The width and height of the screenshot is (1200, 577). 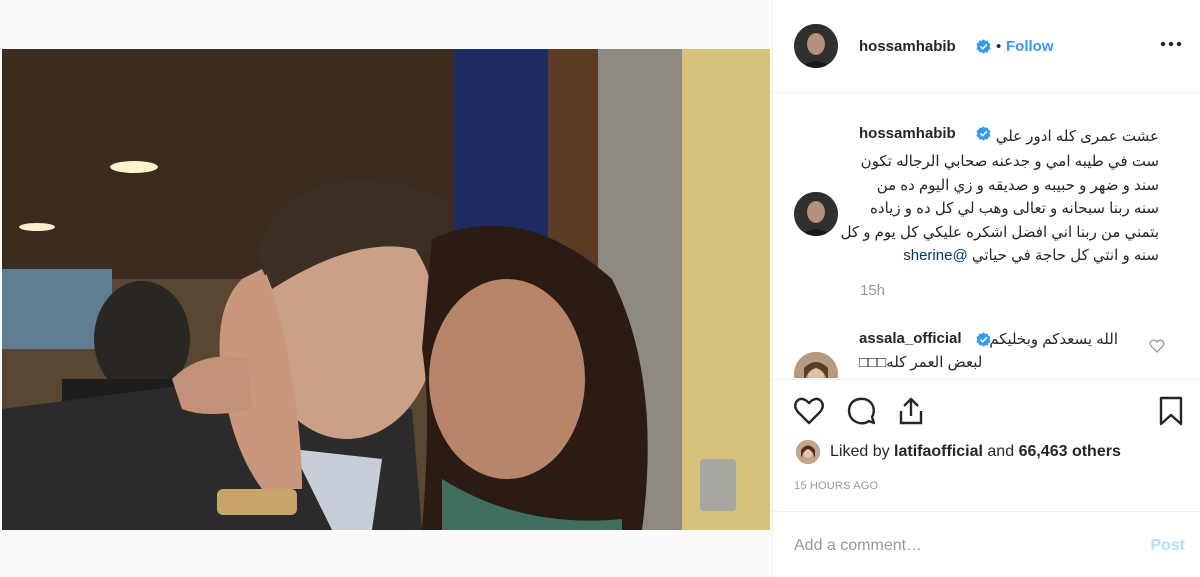 What do you see at coordinates (1171, 411) in the screenshot?
I see `bookmark-icon` at bounding box center [1171, 411].